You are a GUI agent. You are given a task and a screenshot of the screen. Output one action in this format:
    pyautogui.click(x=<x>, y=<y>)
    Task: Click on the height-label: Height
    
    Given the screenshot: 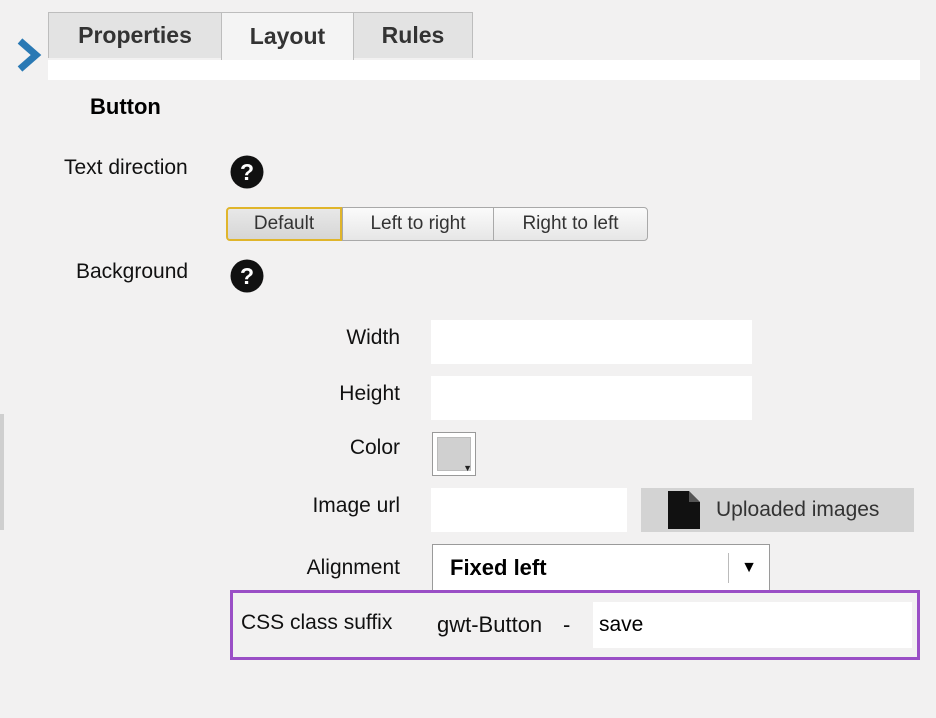 What is the action you would take?
    pyautogui.click(x=369, y=393)
    